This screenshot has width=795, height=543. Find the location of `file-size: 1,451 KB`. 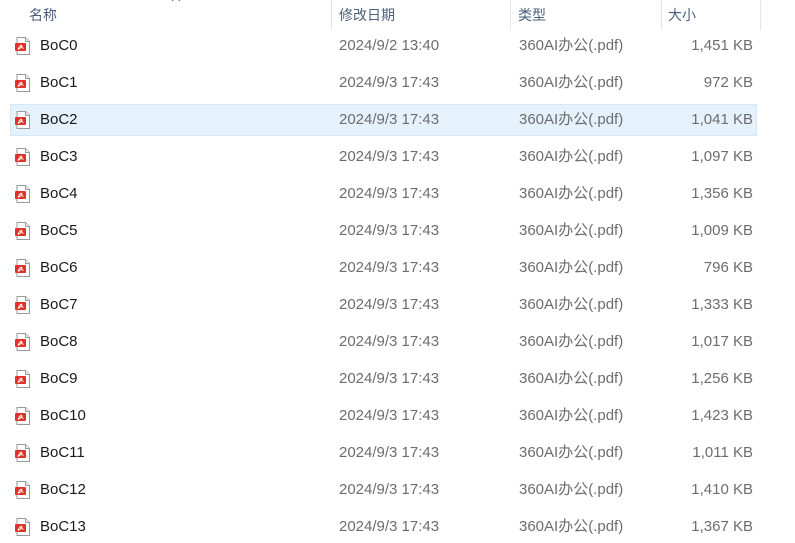

file-size: 1,451 KB is located at coordinates (722, 45).